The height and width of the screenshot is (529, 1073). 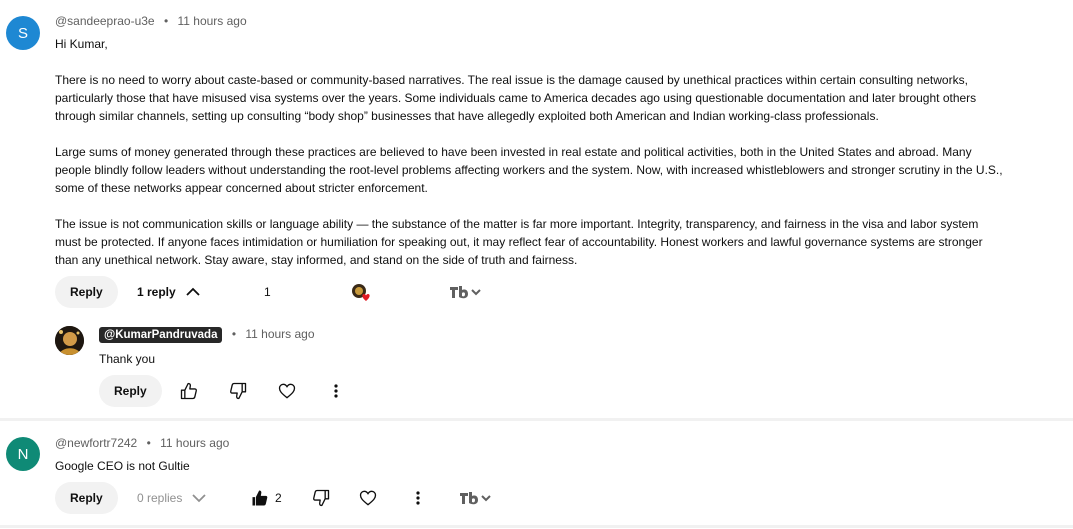 I want to click on like-count: 1, so click(x=267, y=292).